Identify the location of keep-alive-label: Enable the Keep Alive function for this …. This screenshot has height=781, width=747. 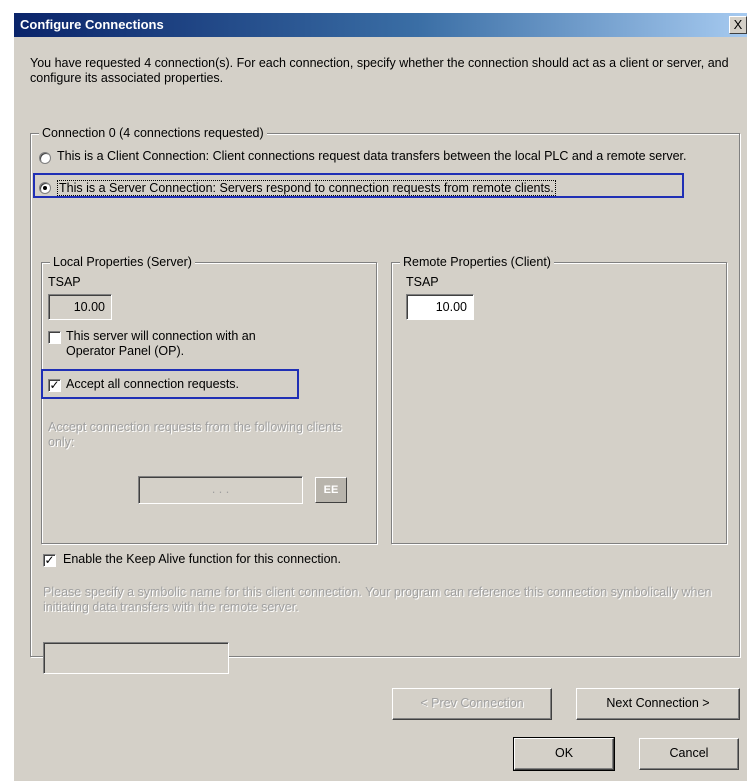
(202, 559).